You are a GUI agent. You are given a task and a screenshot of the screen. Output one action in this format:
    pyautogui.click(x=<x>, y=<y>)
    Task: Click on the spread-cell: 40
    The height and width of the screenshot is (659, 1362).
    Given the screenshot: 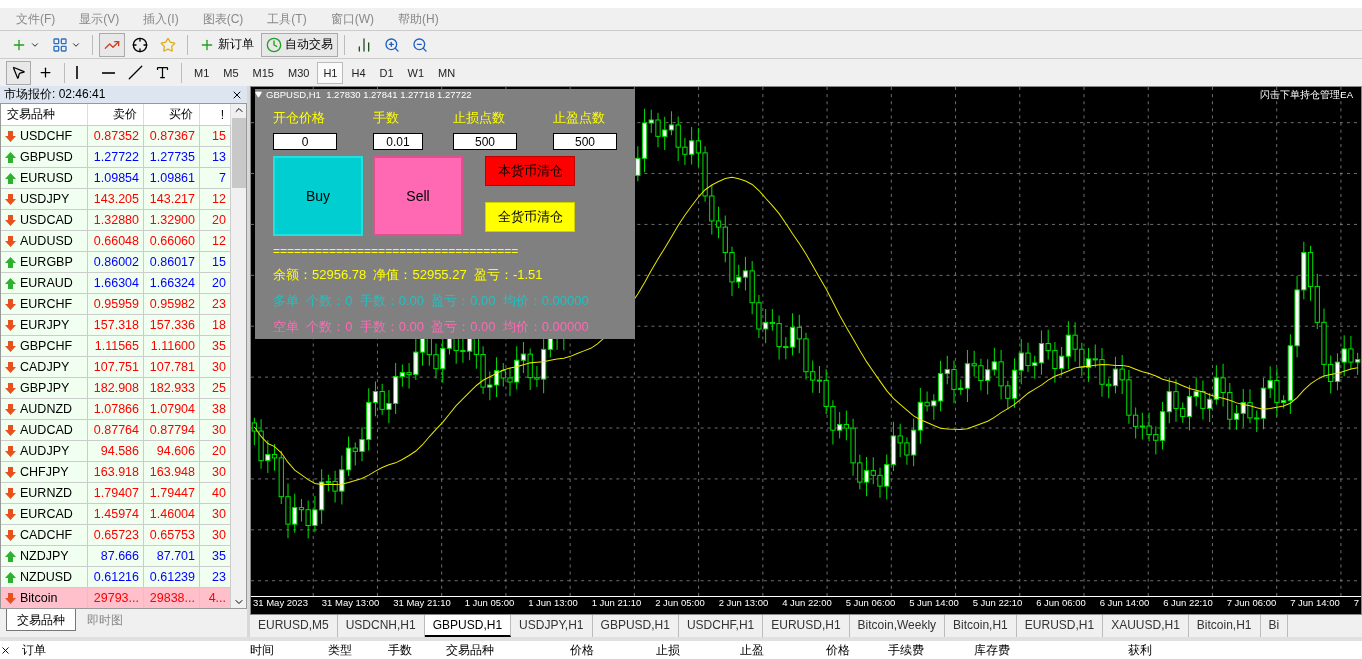 What is the action you would take?
    pyautogui.click(x=215, y=492)
    